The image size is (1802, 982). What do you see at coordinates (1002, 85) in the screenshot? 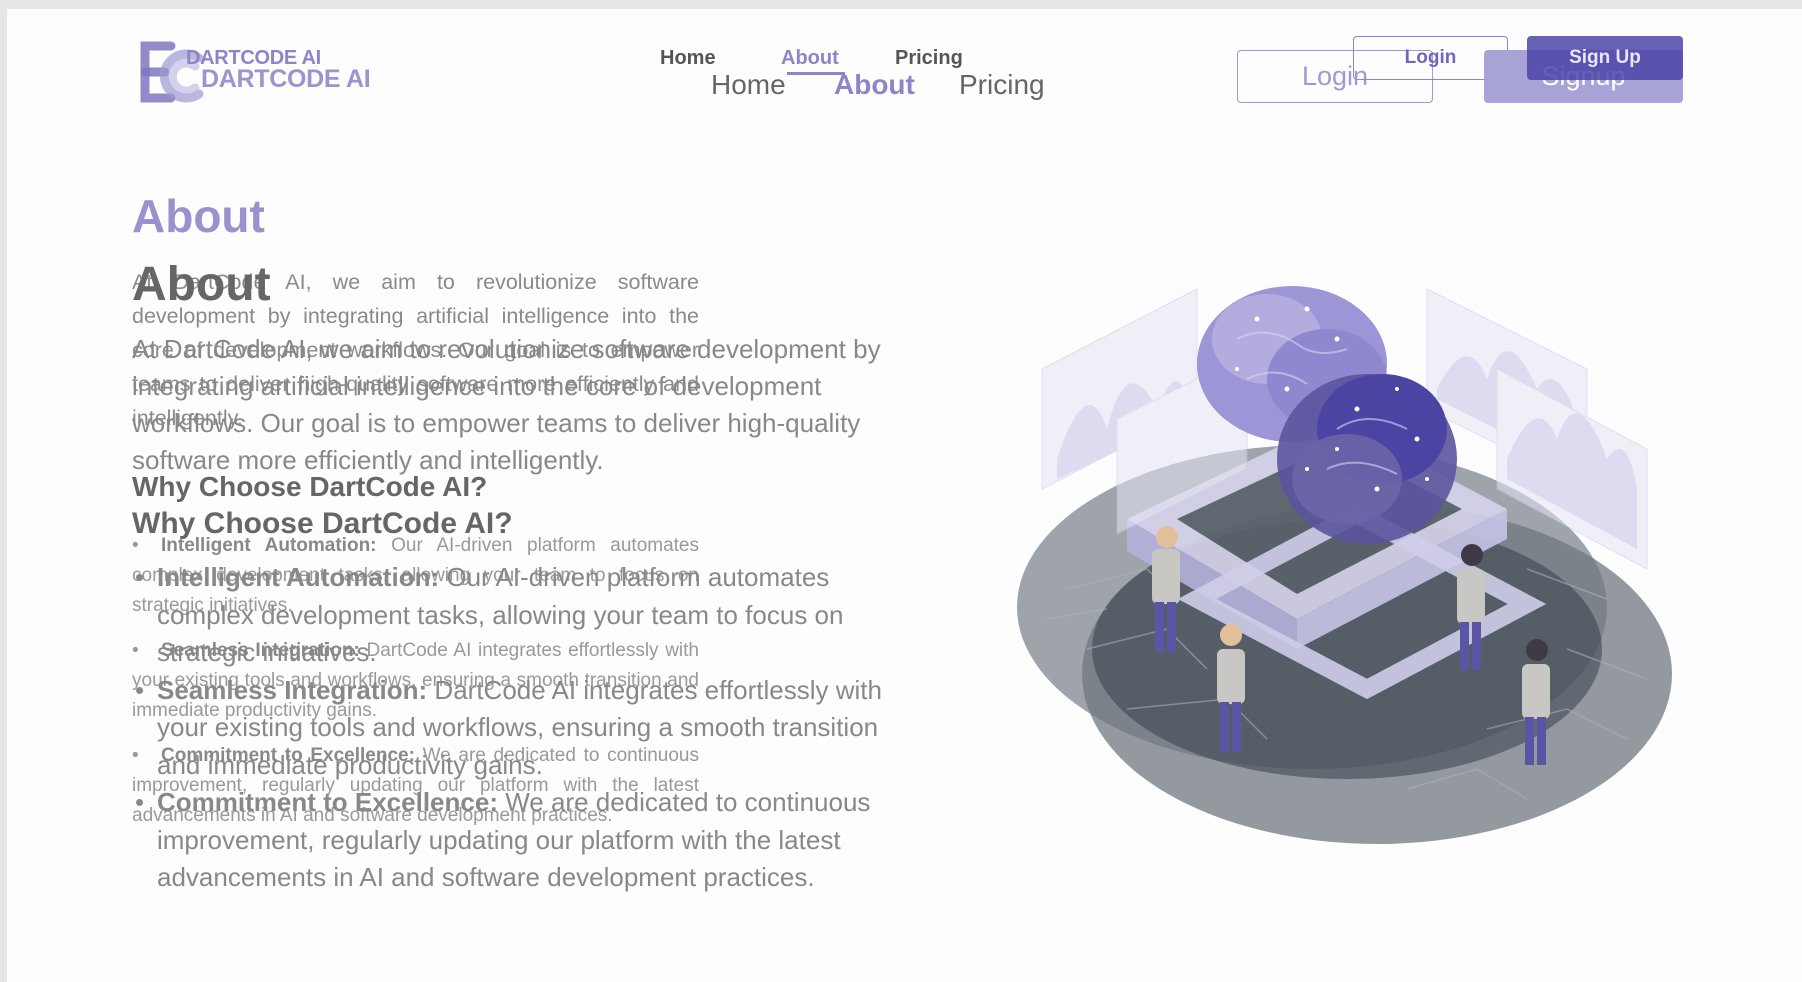
I see `nav-pricing-big: Pricing` at bounding box center [1002, 85].